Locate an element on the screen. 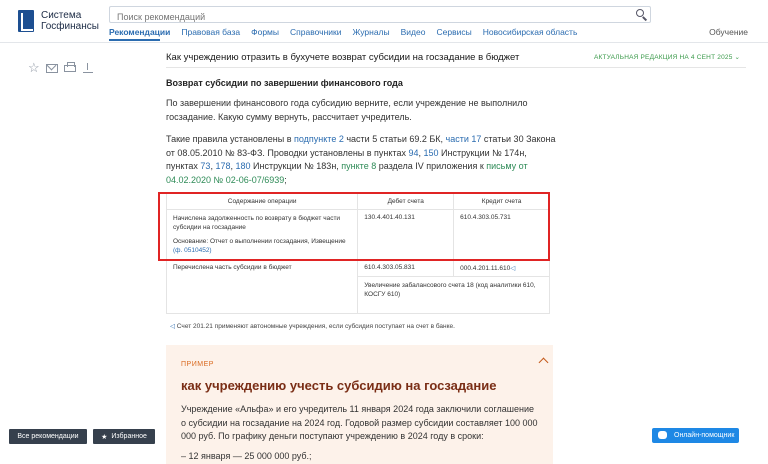 This screenshot has width=768, height=464. logo-icon is located at coordinates (26, 21).